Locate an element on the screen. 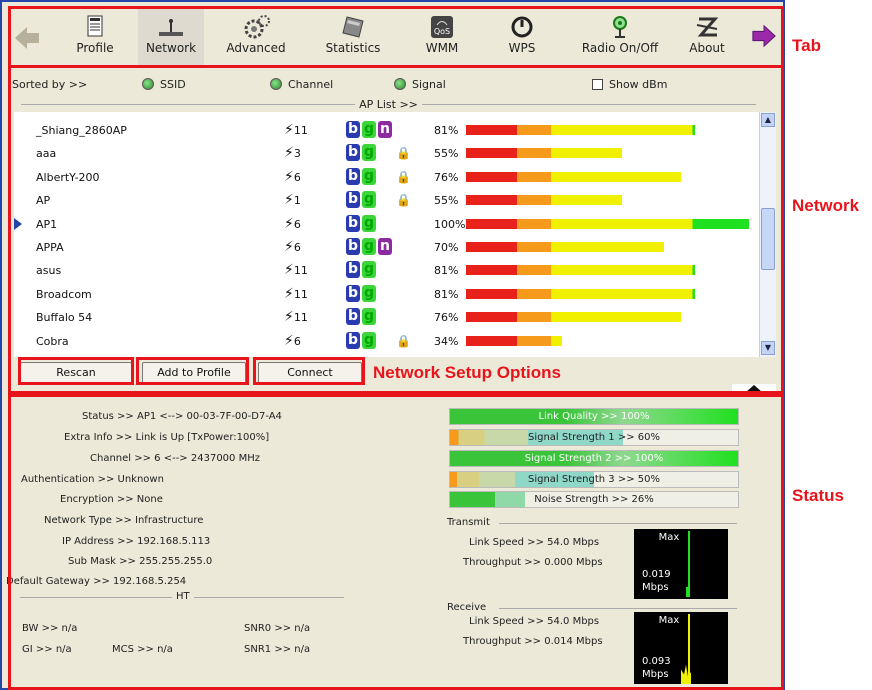  network-annotation: Network is located at coordinates (826, 205).